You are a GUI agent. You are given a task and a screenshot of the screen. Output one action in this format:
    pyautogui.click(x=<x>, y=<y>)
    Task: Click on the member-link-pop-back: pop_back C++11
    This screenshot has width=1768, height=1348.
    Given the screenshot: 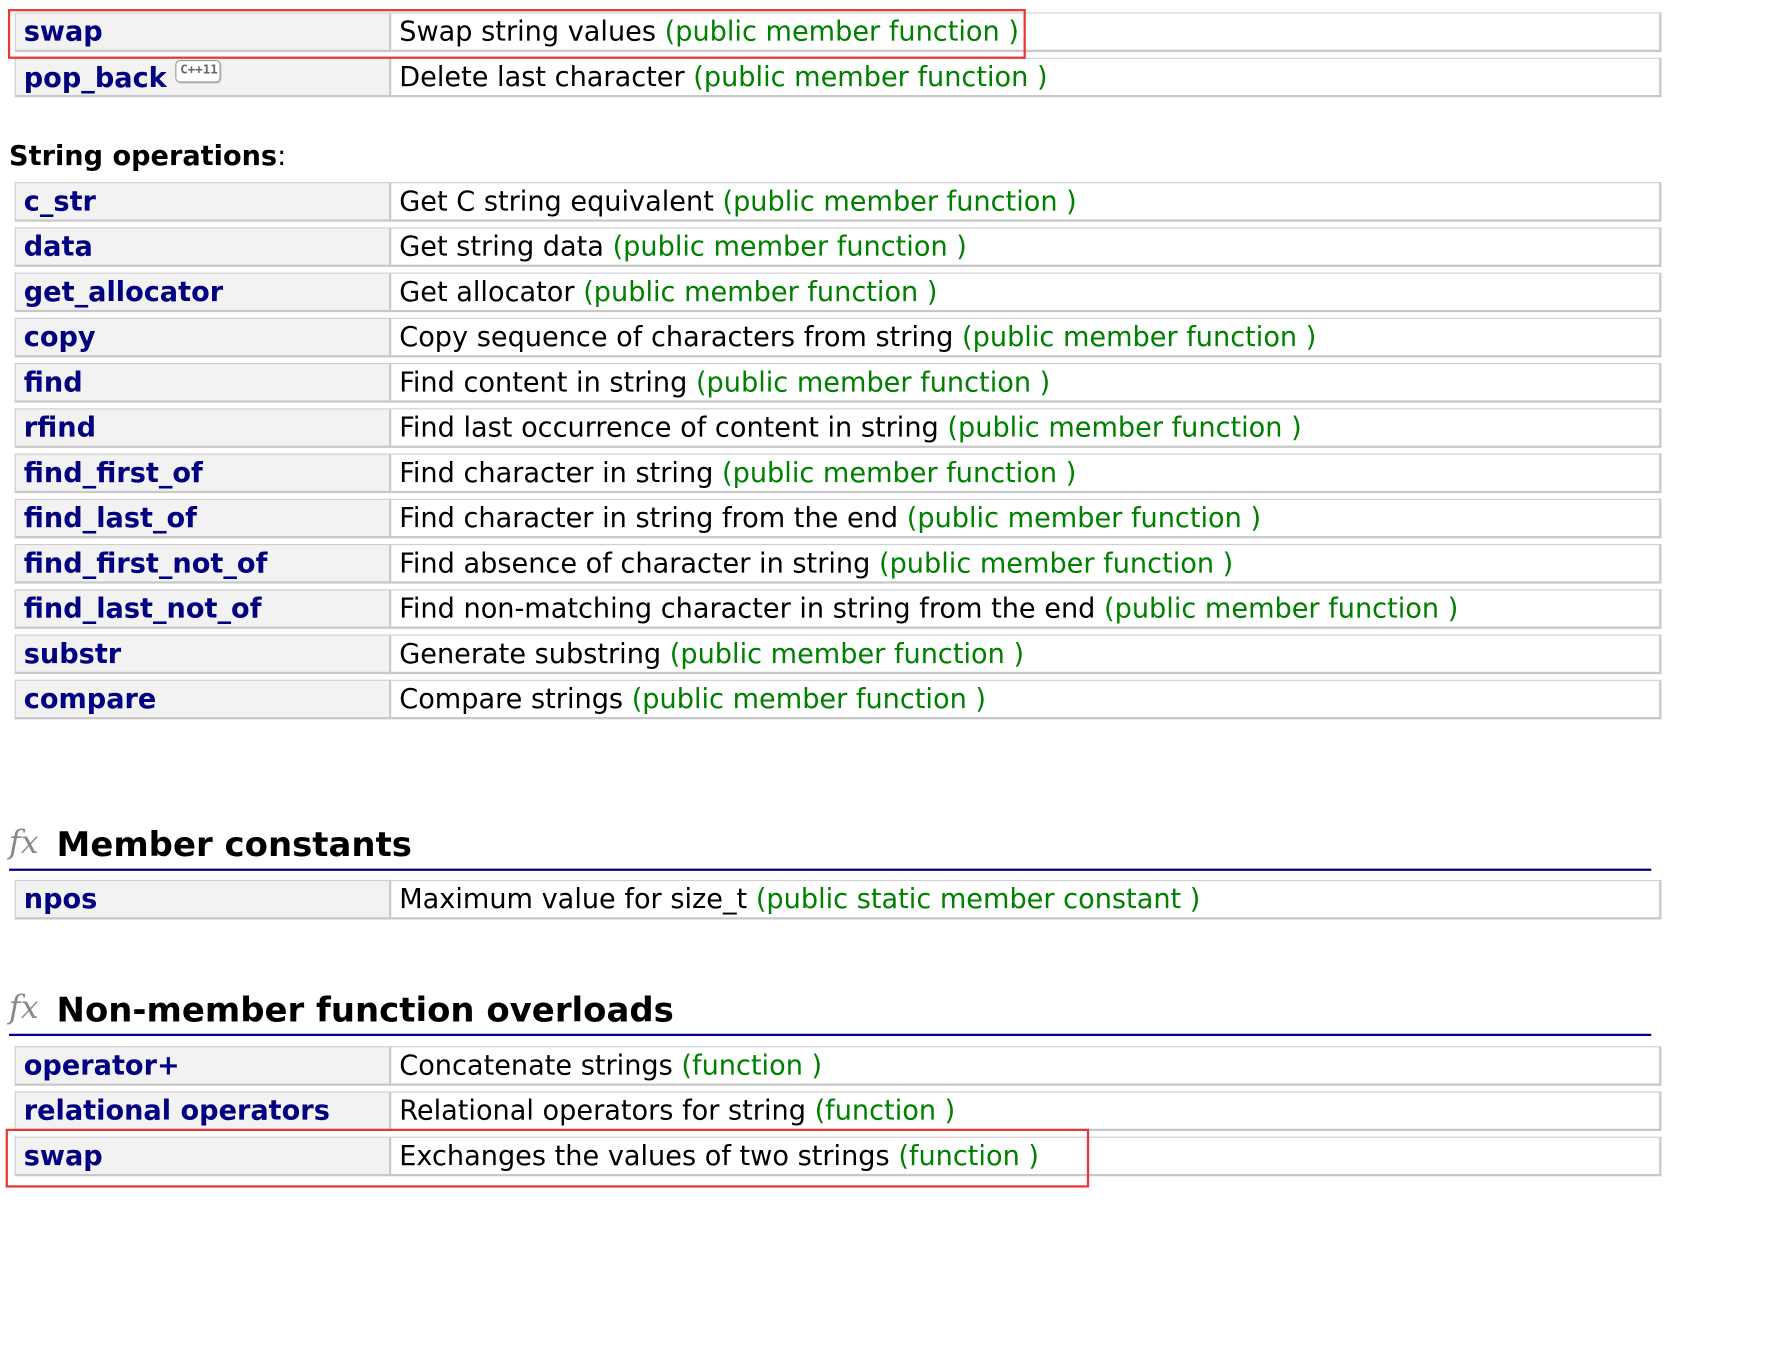 What is the action you would take?
    pyautogui.click(x=203, y=77)
    